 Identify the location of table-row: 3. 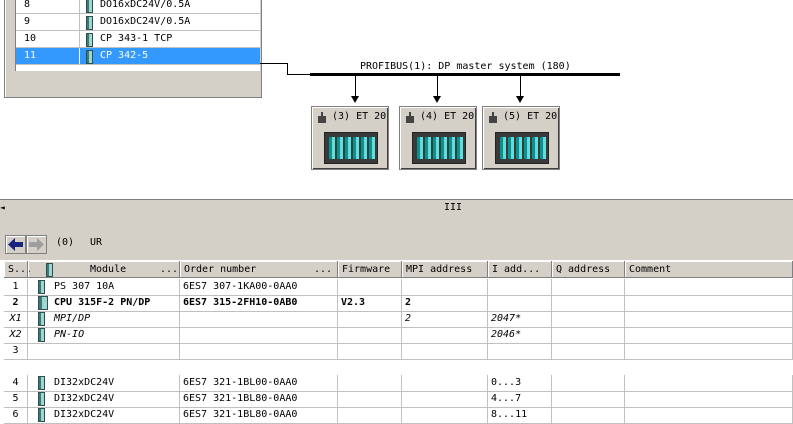
(398, 351).